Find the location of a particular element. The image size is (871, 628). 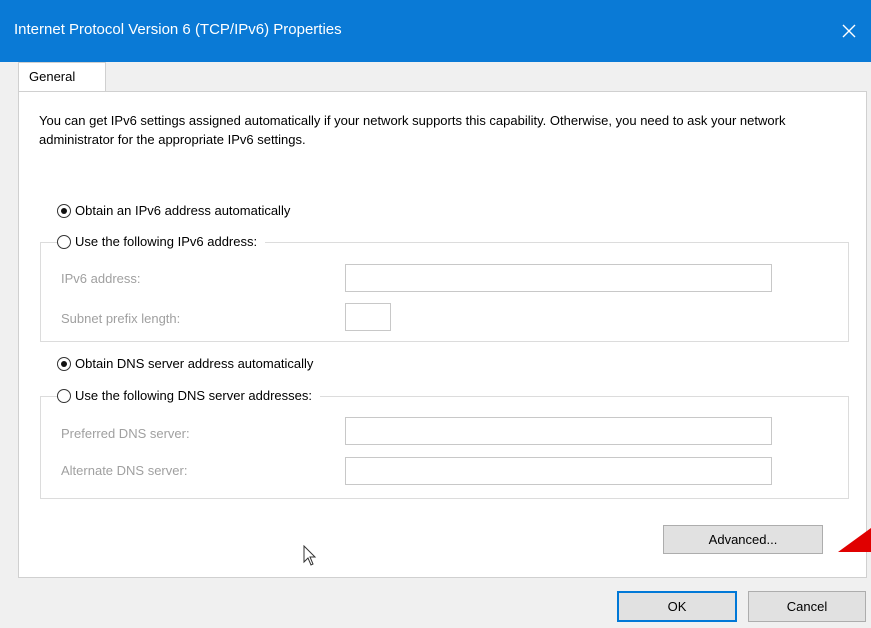

ipv6-manual-option: Use the following IPv6 address: is located at coordinates (161, 241).